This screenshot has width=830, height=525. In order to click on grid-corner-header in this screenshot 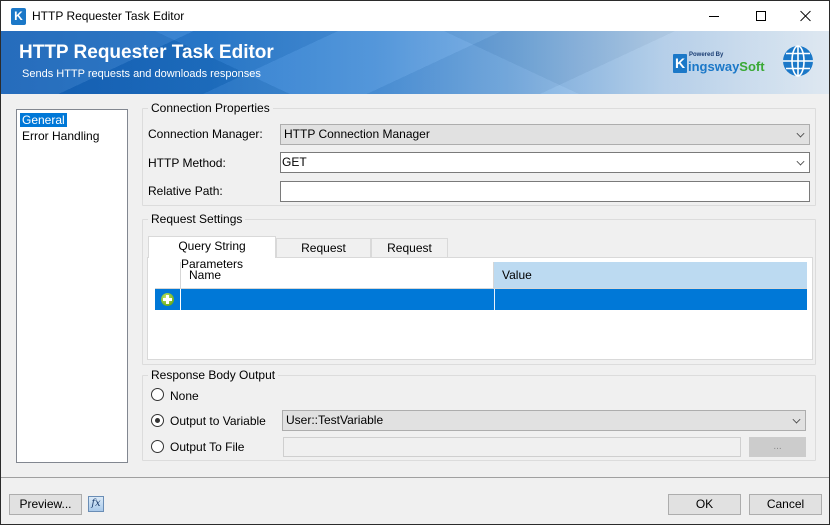, I will do `click(168, 275)`.